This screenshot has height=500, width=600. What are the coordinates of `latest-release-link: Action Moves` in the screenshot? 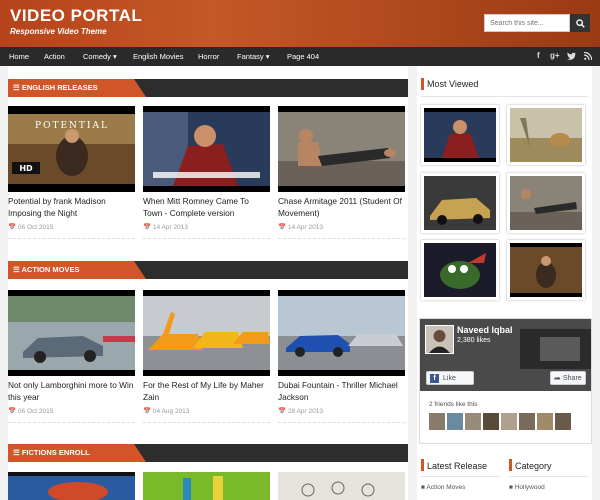 It's located at (445, 487).